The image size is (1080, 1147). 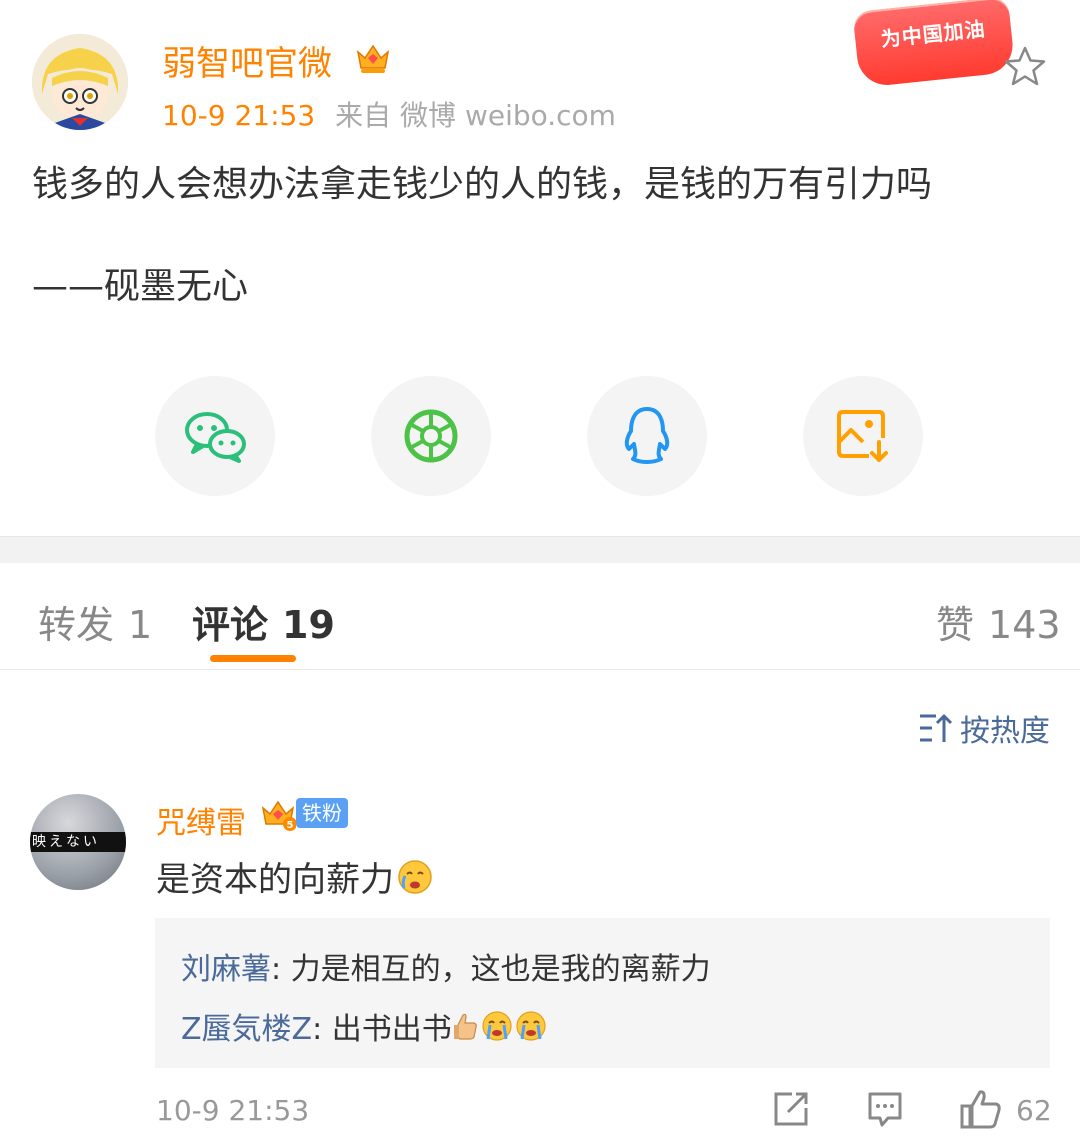 What do you see at coordinates (278, 816) in the screenshot?
I see `fan-crown-icon: 5` at bounding box center [278, 816].